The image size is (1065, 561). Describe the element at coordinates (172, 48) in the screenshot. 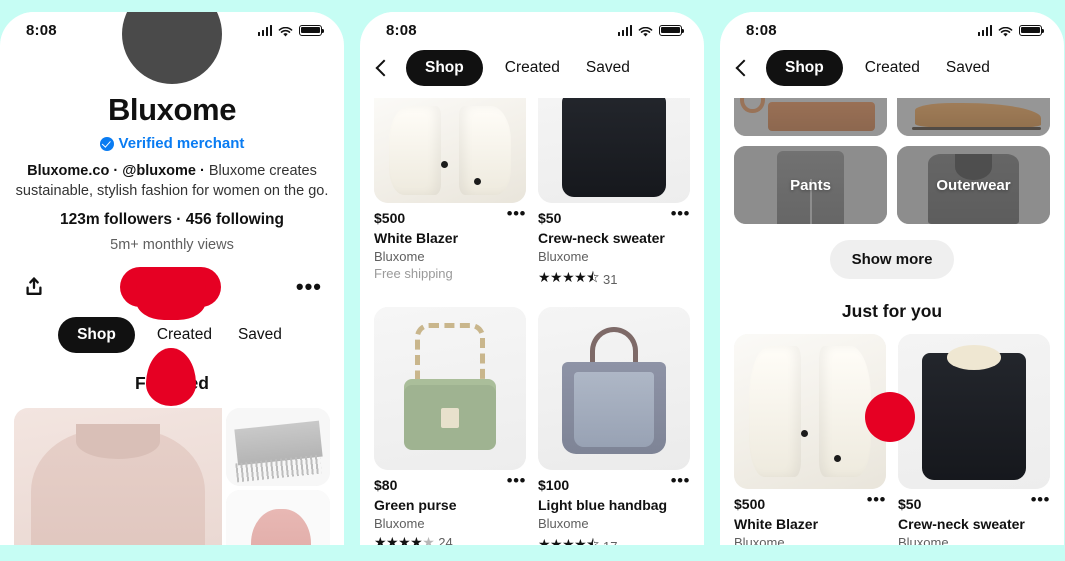

I see `avatar` at that location.